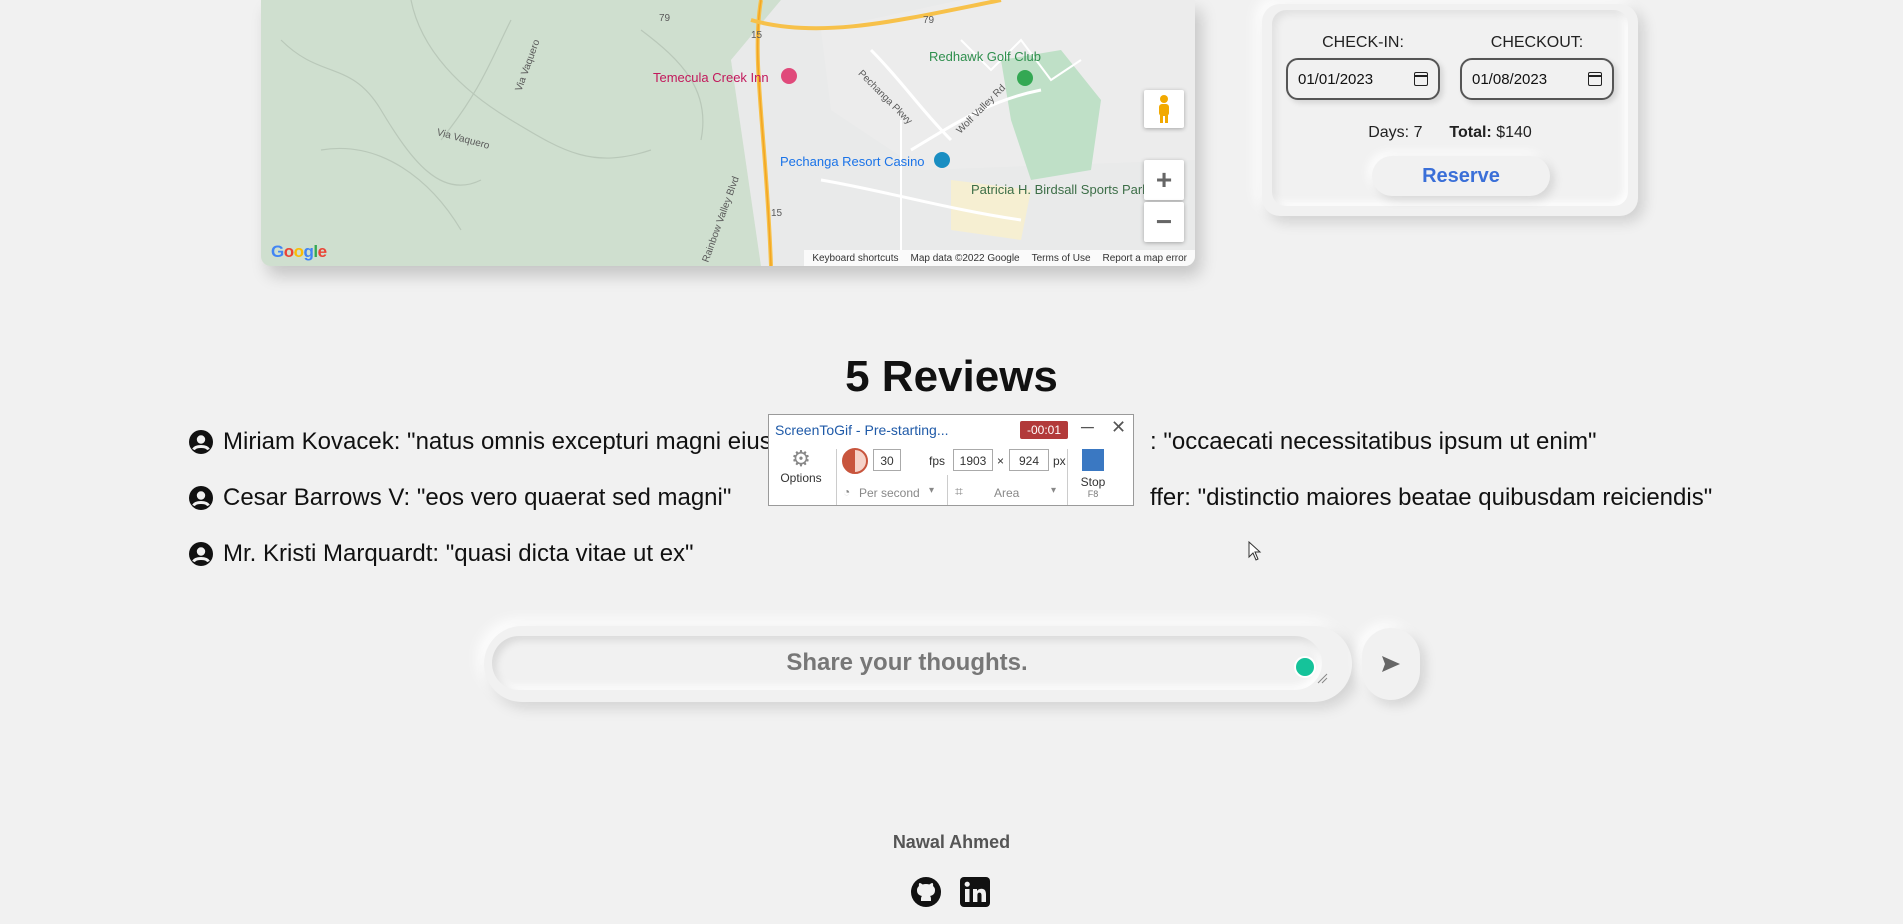  What do you see at coordinates (1389, 132) in the screenshot?
I see `days-label: Days:` at bounding box center [1389, 132].